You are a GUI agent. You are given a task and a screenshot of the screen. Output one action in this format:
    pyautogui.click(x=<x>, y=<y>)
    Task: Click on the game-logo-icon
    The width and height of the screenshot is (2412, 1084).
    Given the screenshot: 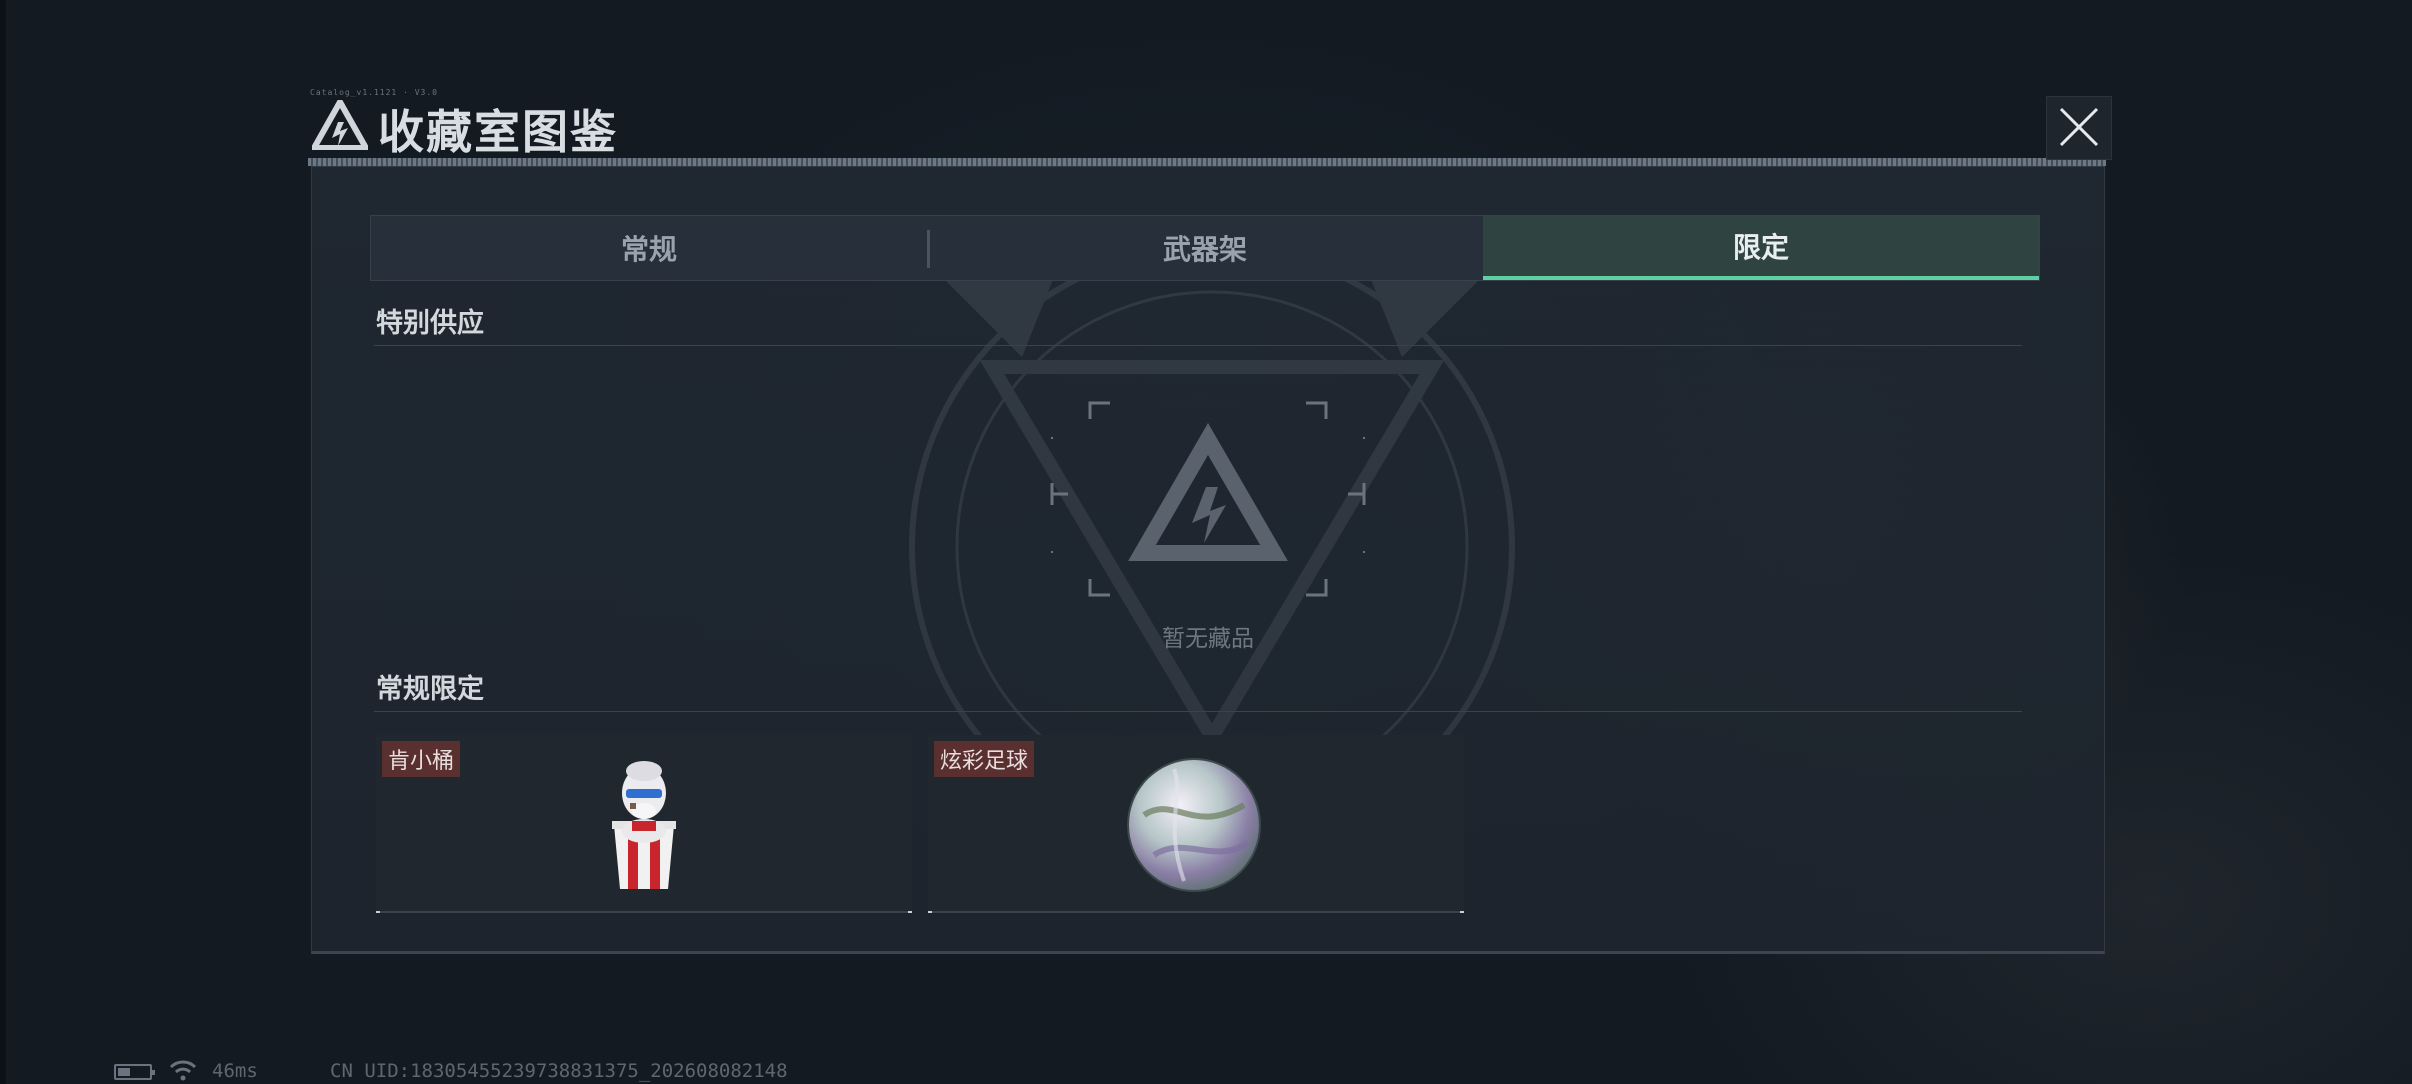 What is the action you would take?
    pyautogui.click(x=340, y=125)
    